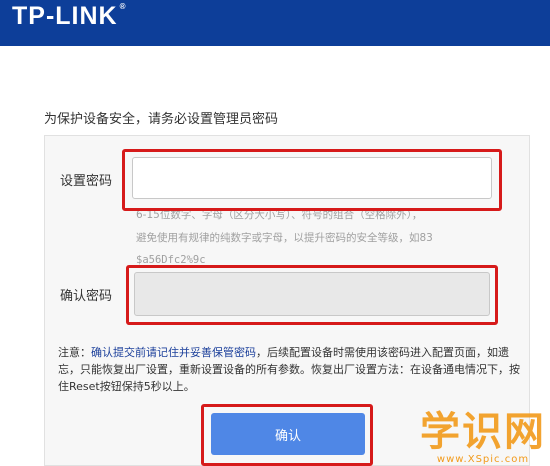 Image resolution: width=550 pixels, height=466 pixels. What do you see at coordinates (65, 16) in the screenshot?
I see `logo-text: TP-LINK` at bounding box center [65, 16].